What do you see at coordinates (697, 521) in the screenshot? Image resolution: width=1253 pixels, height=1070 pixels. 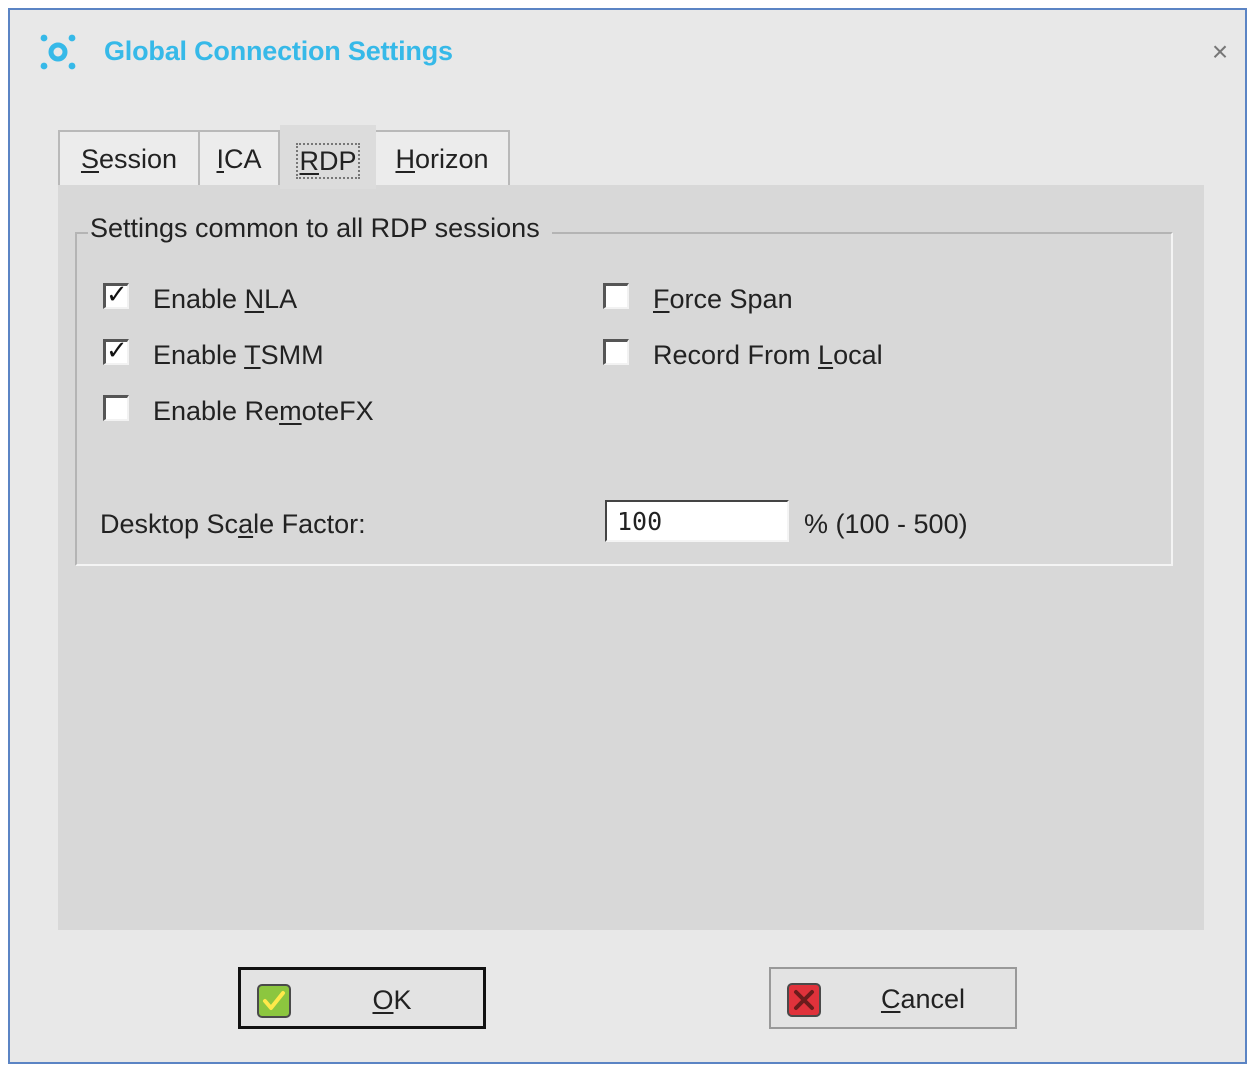 I see `desktop-scale-input` at bounding box center [697, 521].